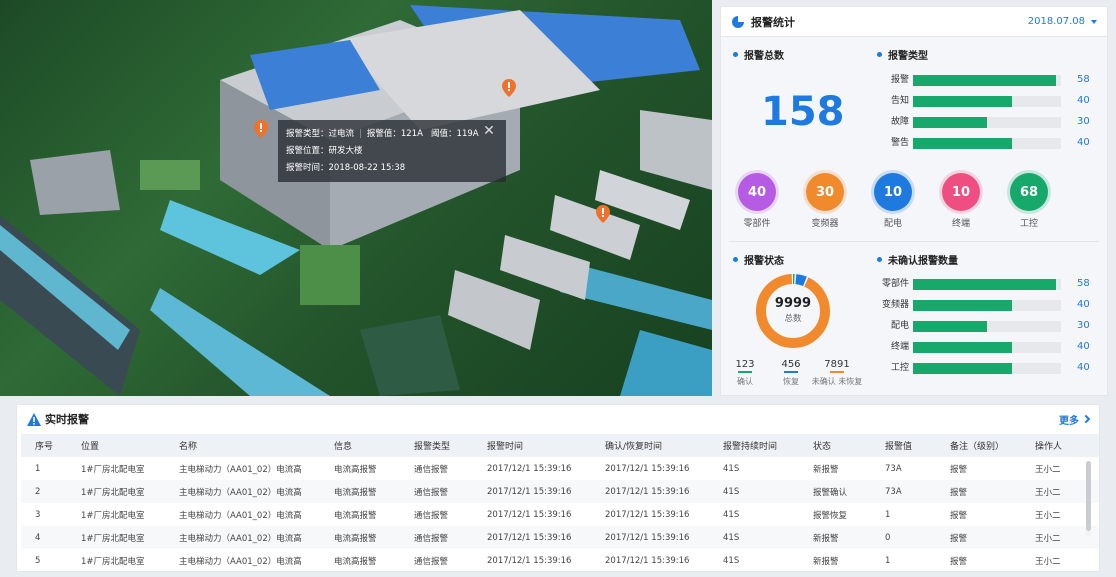  Describe the element at coordinates (44, 445) in the screenshot. I see `table-column-header: 序号` at that location.